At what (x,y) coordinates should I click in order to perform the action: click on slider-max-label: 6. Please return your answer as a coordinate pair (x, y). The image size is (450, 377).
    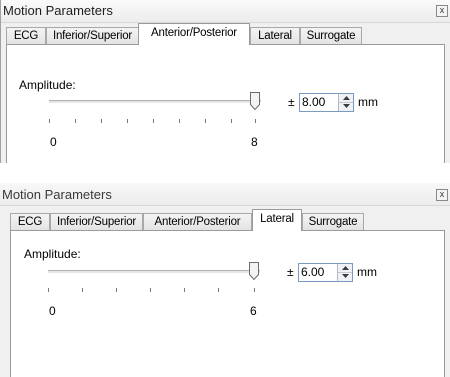
    Looking at the image, I should click on (253, 311).